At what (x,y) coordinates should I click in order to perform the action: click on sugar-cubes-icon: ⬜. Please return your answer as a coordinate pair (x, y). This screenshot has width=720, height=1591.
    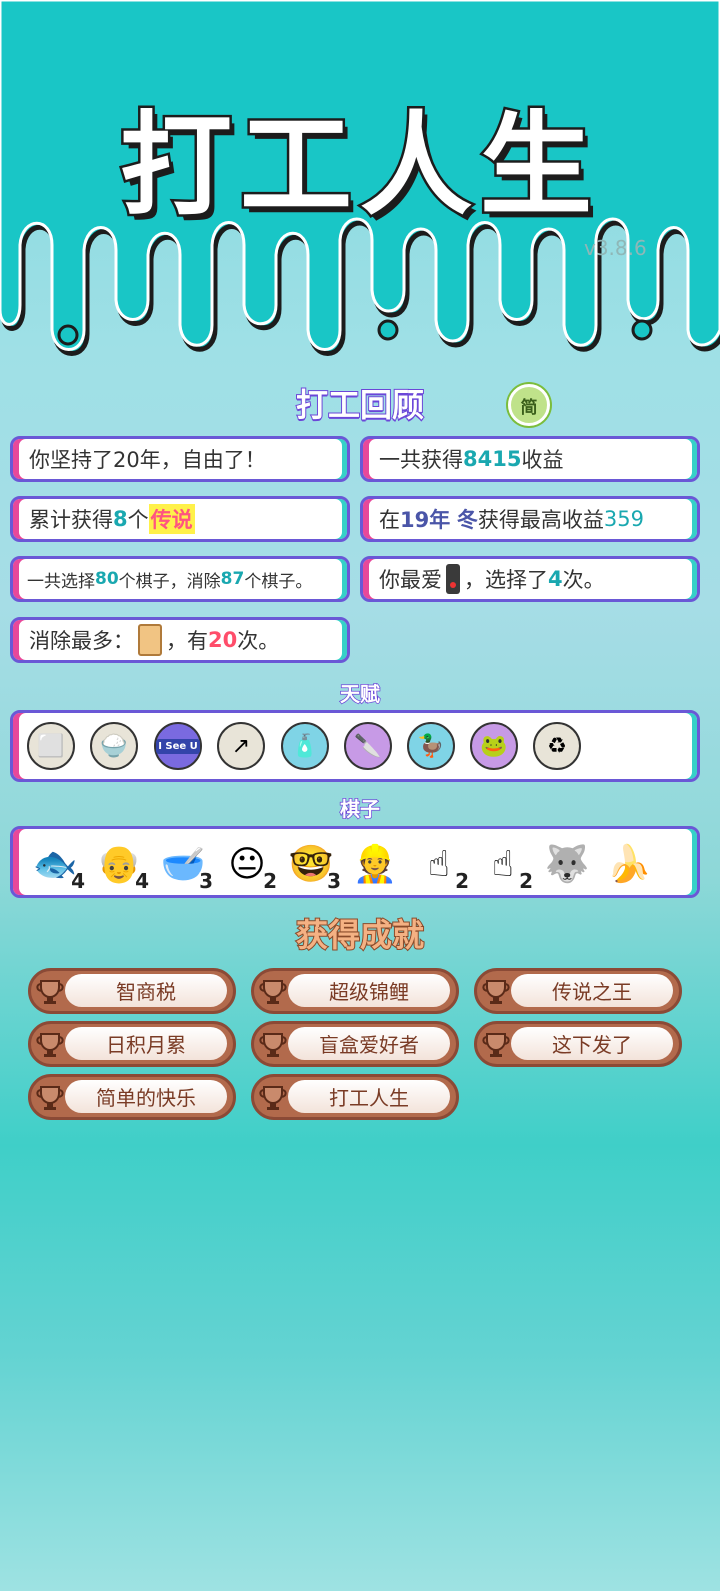
    Looking at the image, I should click on (51, 746).